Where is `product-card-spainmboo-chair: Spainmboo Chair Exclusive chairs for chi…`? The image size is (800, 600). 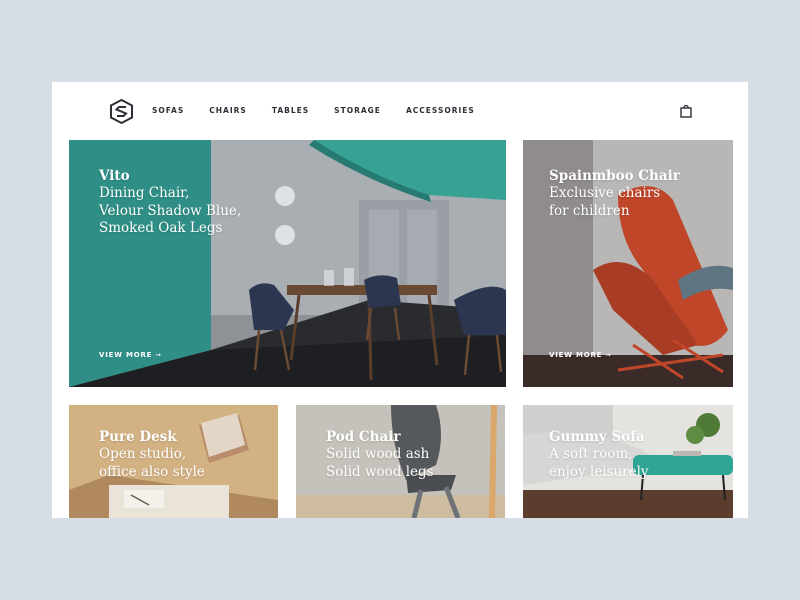 product-card-spainmboo-chair: Spainmboo Chair Exclusive chairs for chi… is located at coordinates (628, 263).